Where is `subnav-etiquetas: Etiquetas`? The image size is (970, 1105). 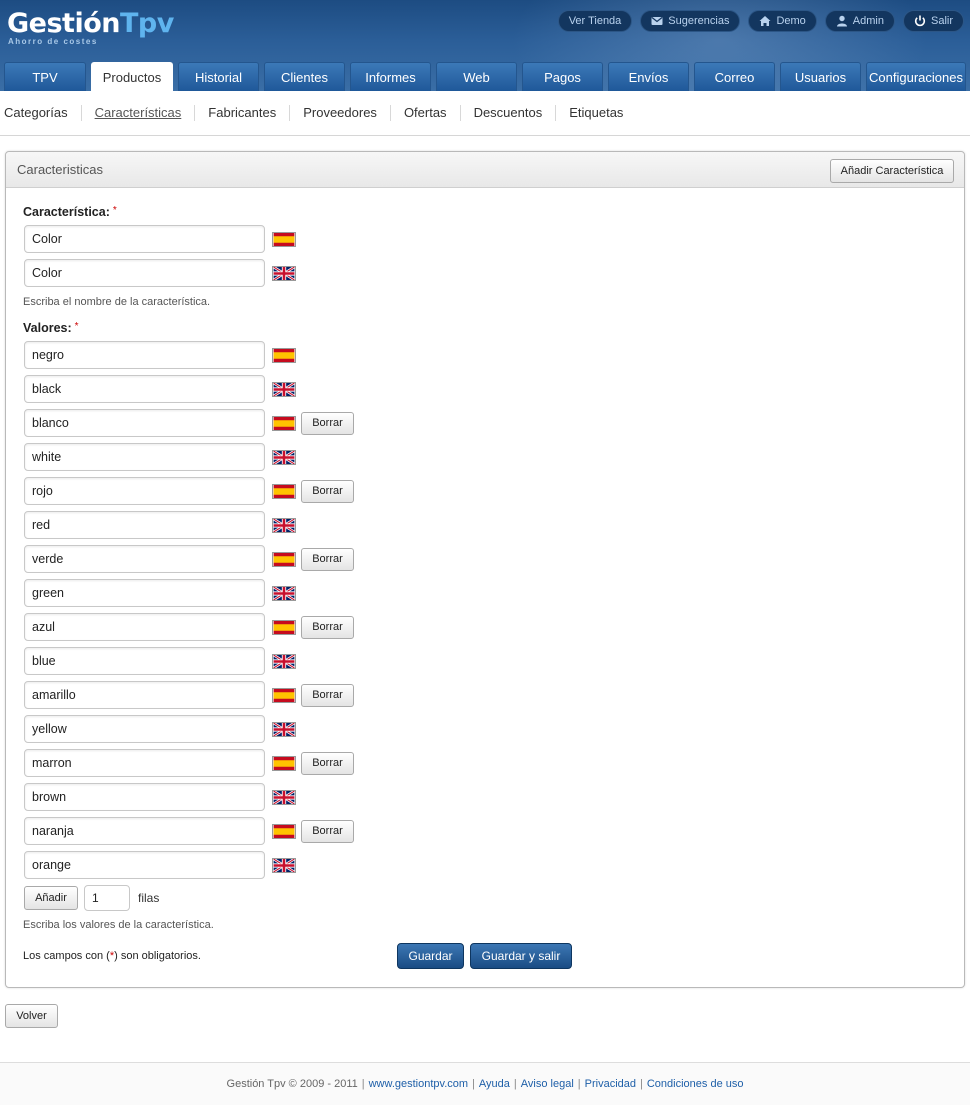
subnav-etiquetas: Etiquetas is located at coordinates (595, 113).